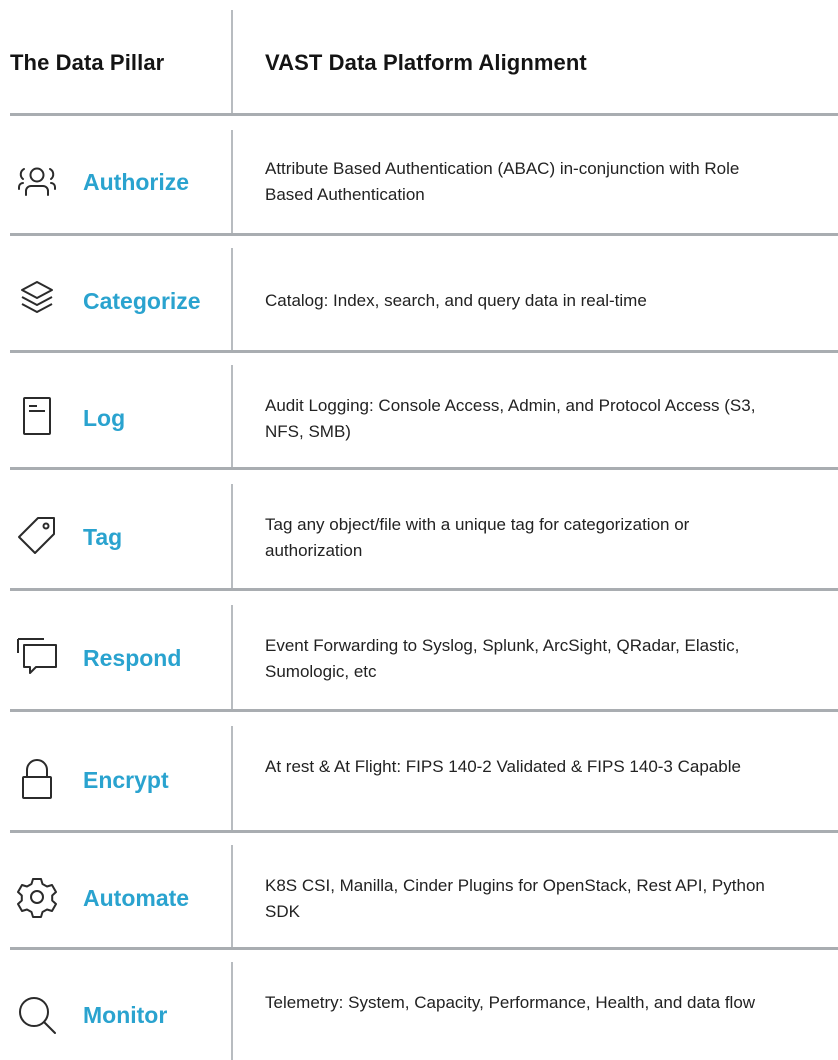  What do you see at coordinates (37, 416) in the screenshot?
I see `document-icon` at bounding box center [37, 416].